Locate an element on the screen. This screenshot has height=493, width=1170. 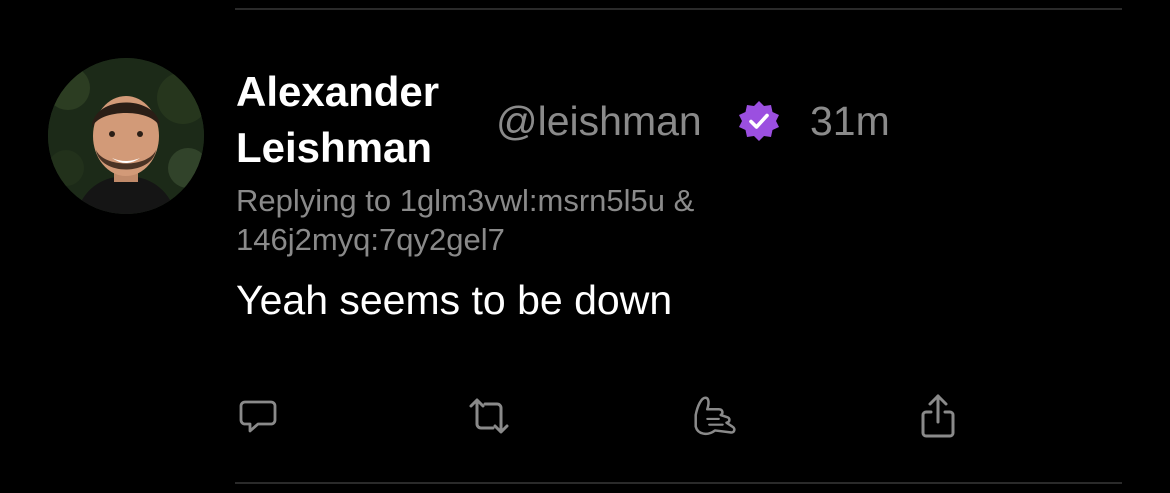
reply-button is located at coordinates (258, 416).